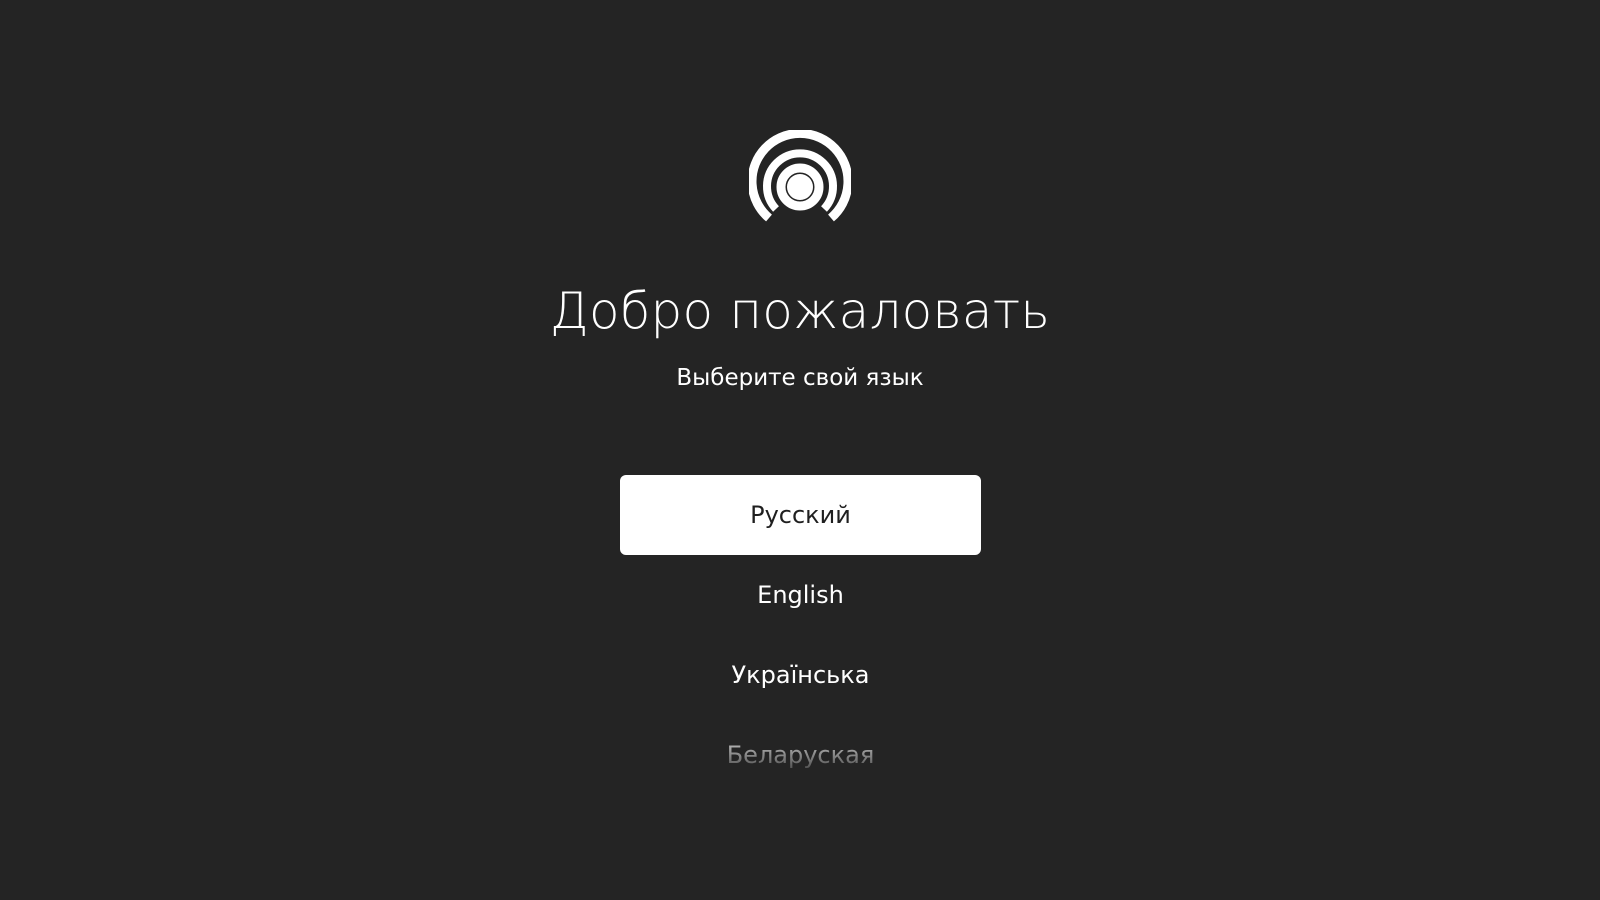  Describe the element at coordinates (800, 378) in the screenshot. I see `page-subtitle: Выберите свой язык` at that location.